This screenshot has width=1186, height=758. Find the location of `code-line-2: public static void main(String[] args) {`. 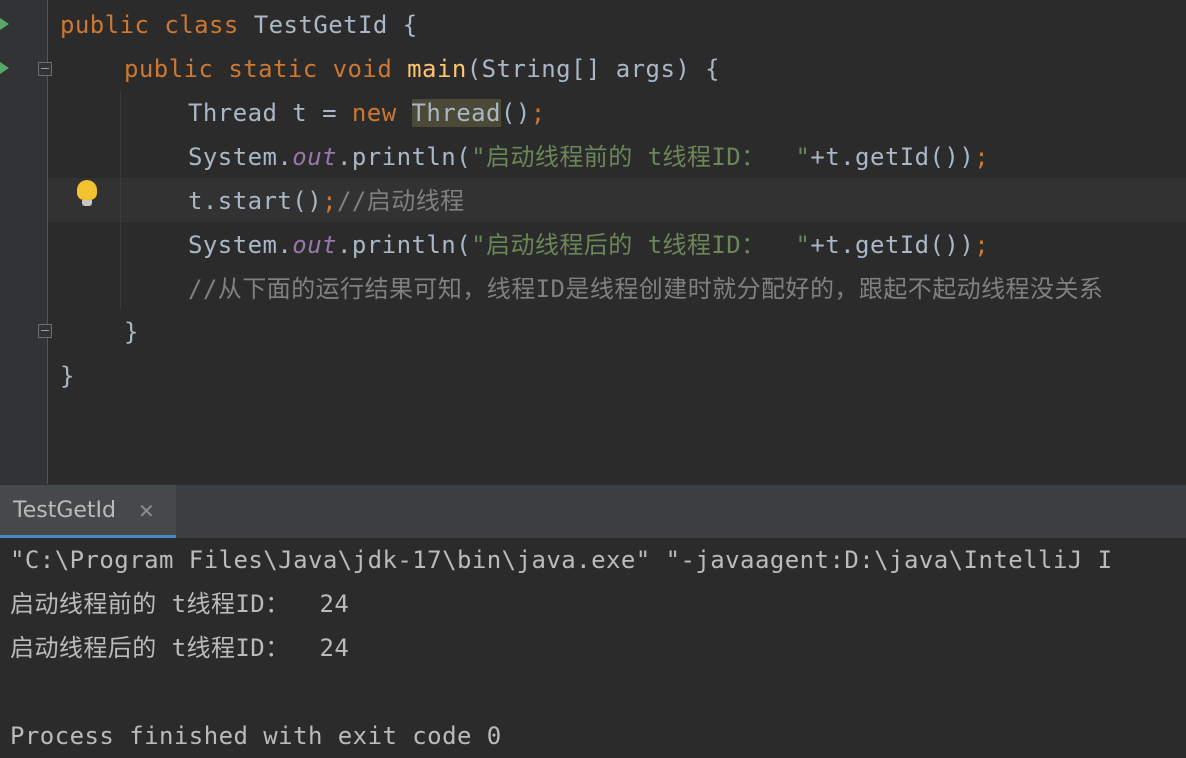

code-line-2: public static void main(String[] args) { is located at coordinates (422, 69).